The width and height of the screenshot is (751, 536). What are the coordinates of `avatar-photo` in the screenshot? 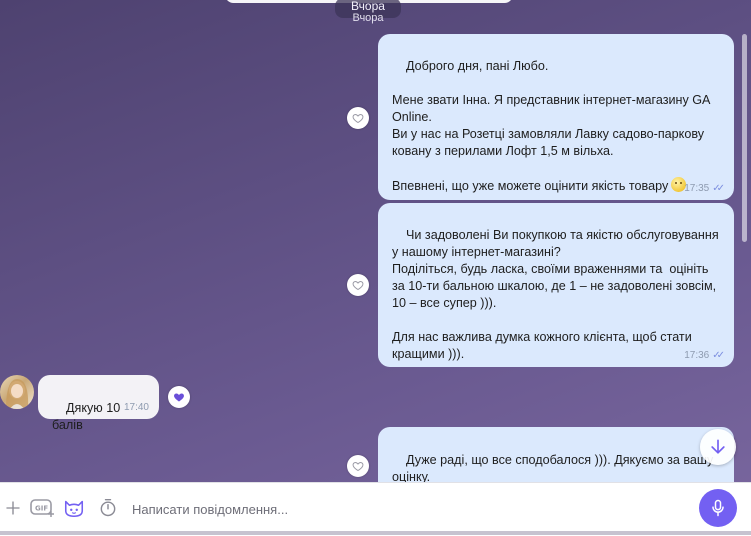 It's located at (17, 394).